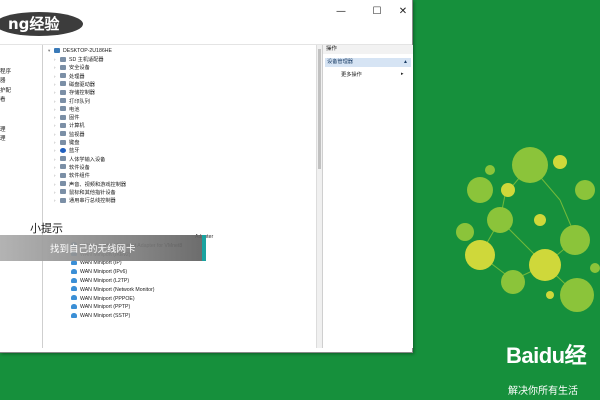 The image size is (600, 400). Describe the element at coordinates (377, 12) in the screenshot. I see `maximize-button: ☐` at that location.